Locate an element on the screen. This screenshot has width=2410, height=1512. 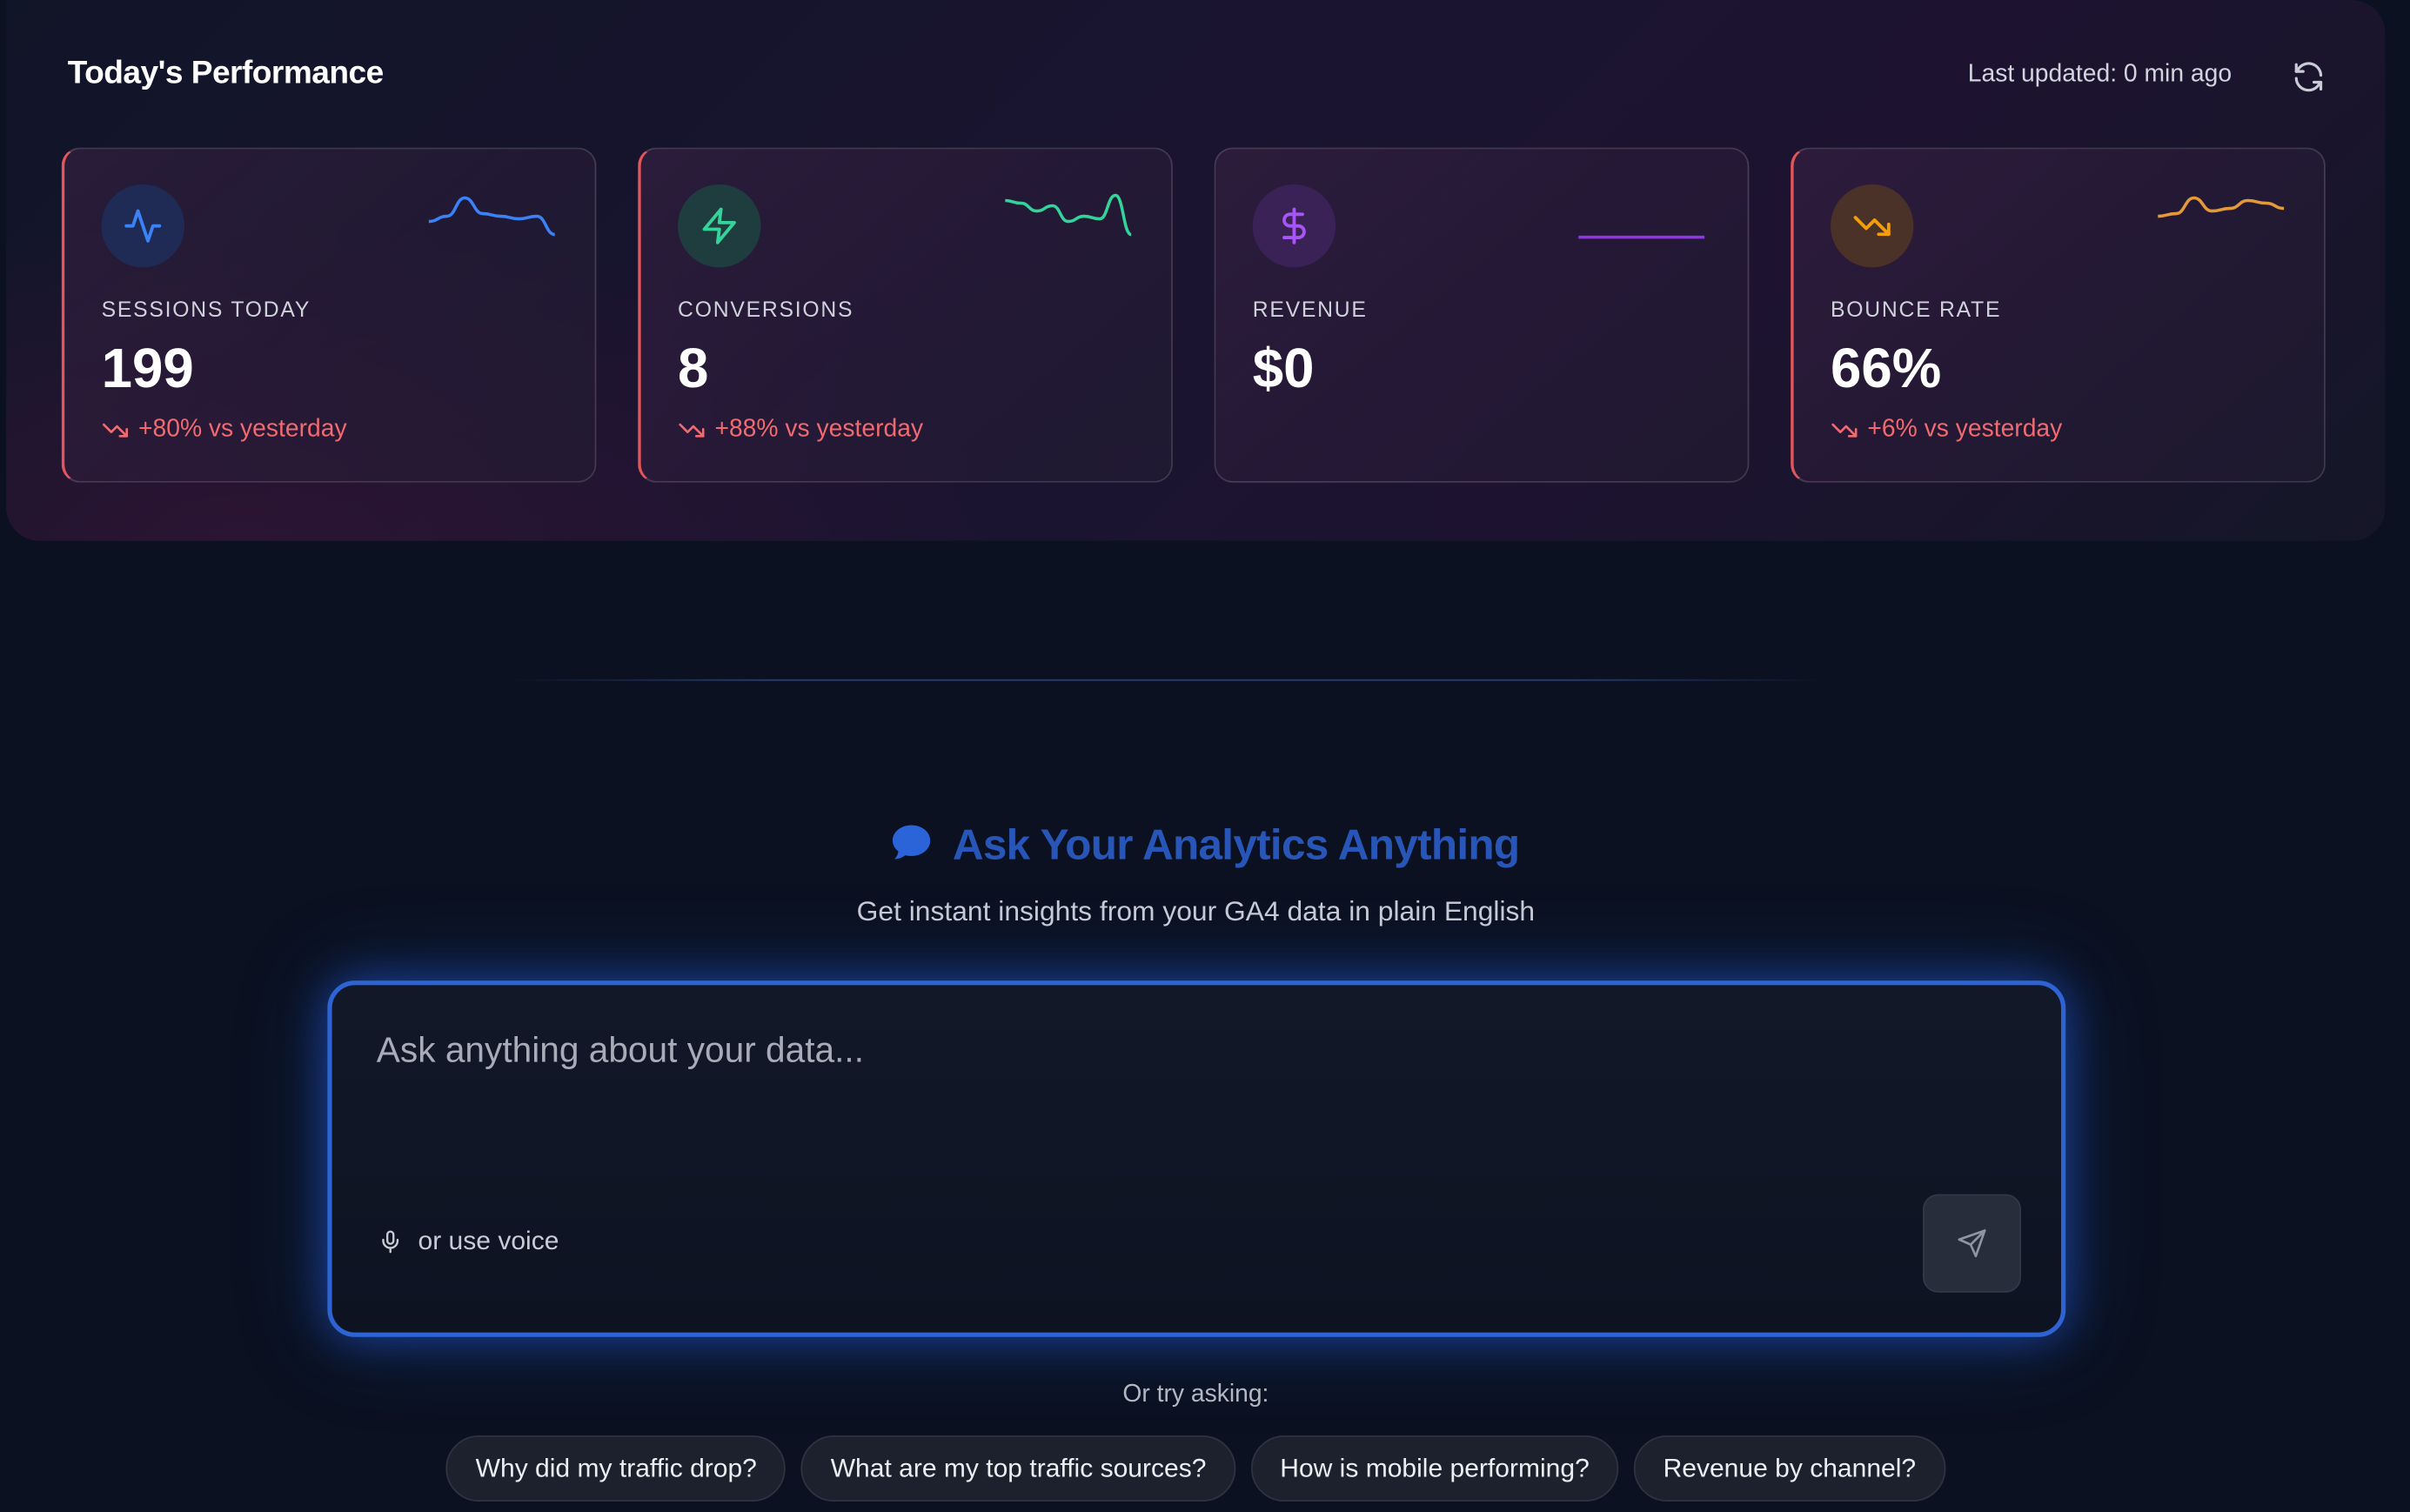
metric-label: CONVERSIONS is located at coordinates (766, 309).